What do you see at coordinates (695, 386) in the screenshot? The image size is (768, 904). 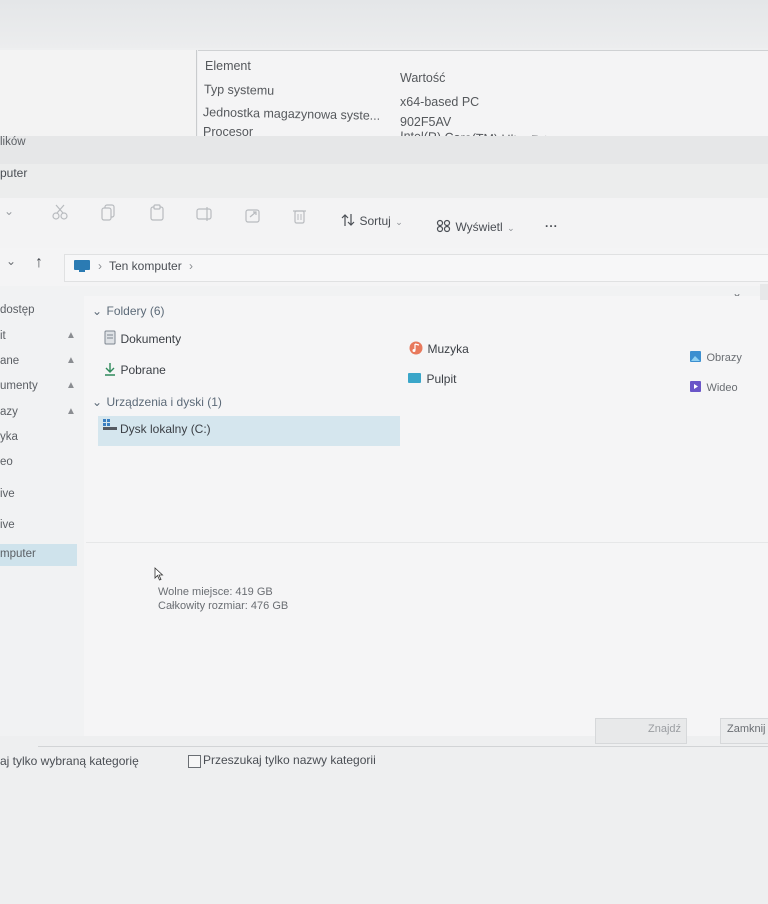 I see `video-icon` at bounding box center [695, 386].